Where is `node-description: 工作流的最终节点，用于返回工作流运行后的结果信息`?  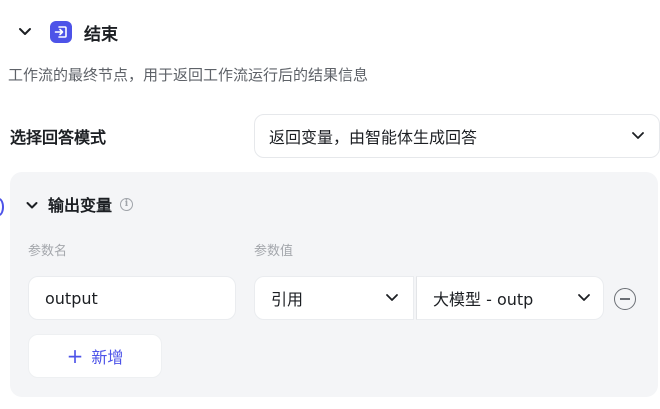 node-description: 工作流的最终节点，用于返回工作流运行后的结果信息 is located at coordinates (188, 75).